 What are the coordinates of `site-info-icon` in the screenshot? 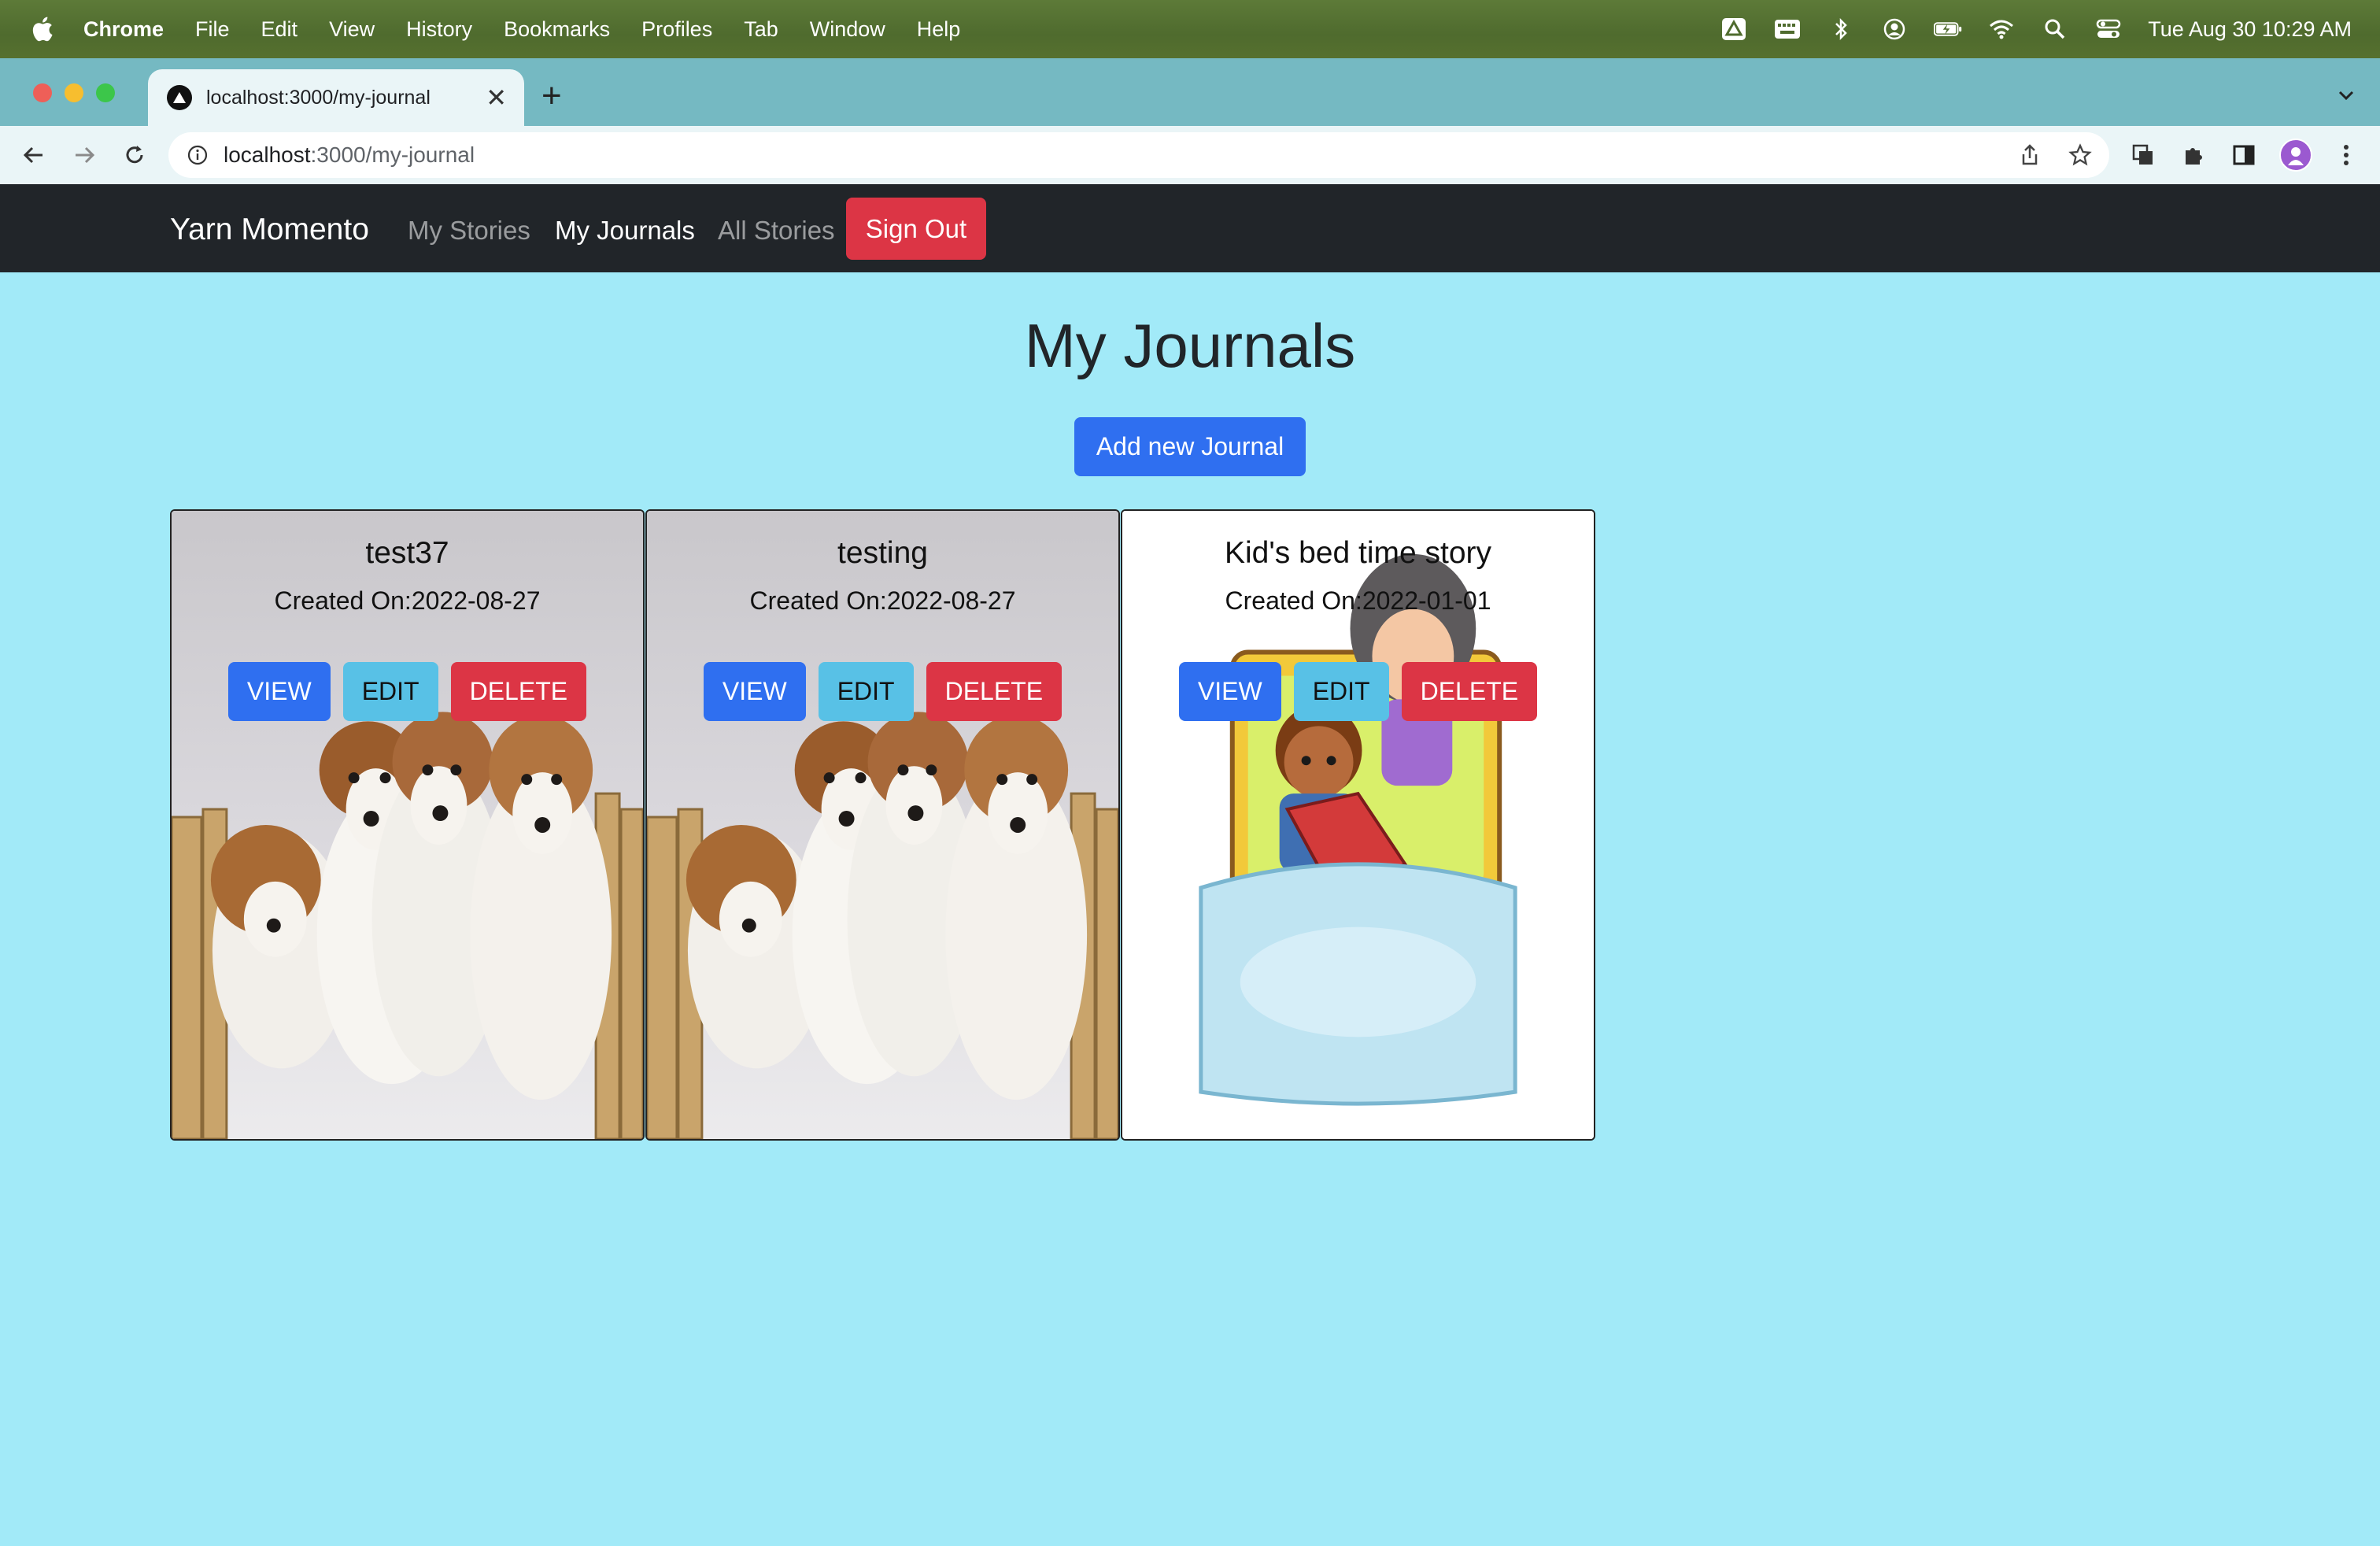 It's located at (197, 155).